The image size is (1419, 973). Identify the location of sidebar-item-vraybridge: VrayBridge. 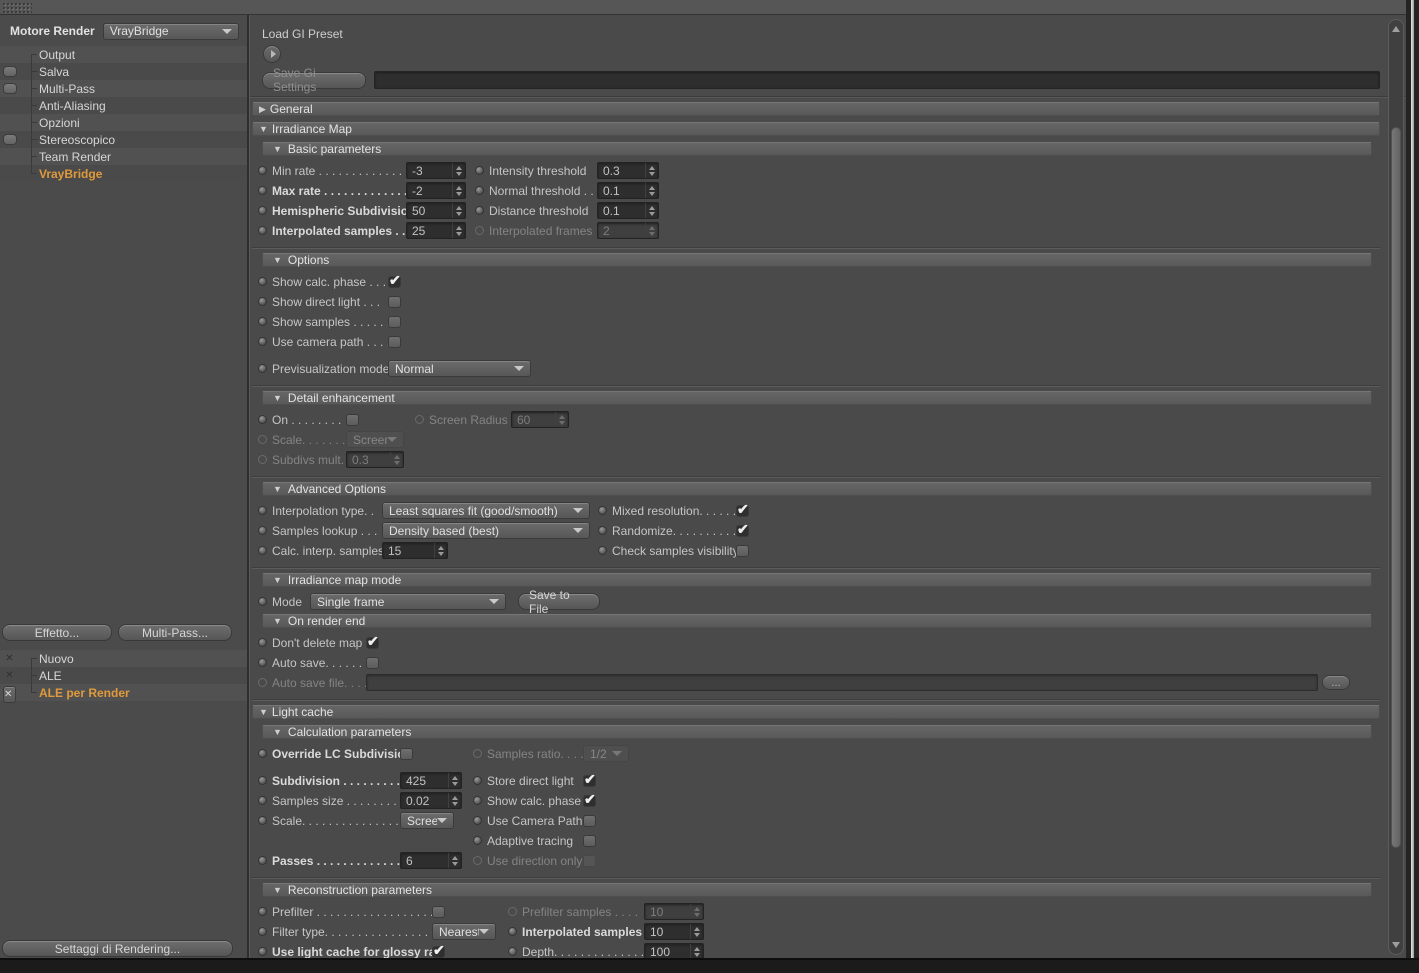
(123, 173).